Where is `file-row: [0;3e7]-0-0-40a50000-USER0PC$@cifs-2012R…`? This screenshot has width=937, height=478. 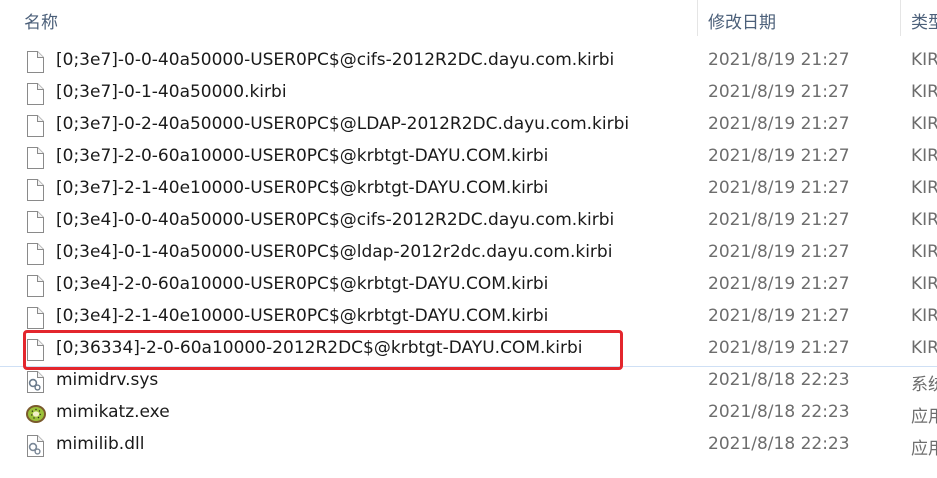
file-row: [0;3e7]-0-0-40a50000-USER0PC$@cifs-2012R… is located at coordinates (468, 62).